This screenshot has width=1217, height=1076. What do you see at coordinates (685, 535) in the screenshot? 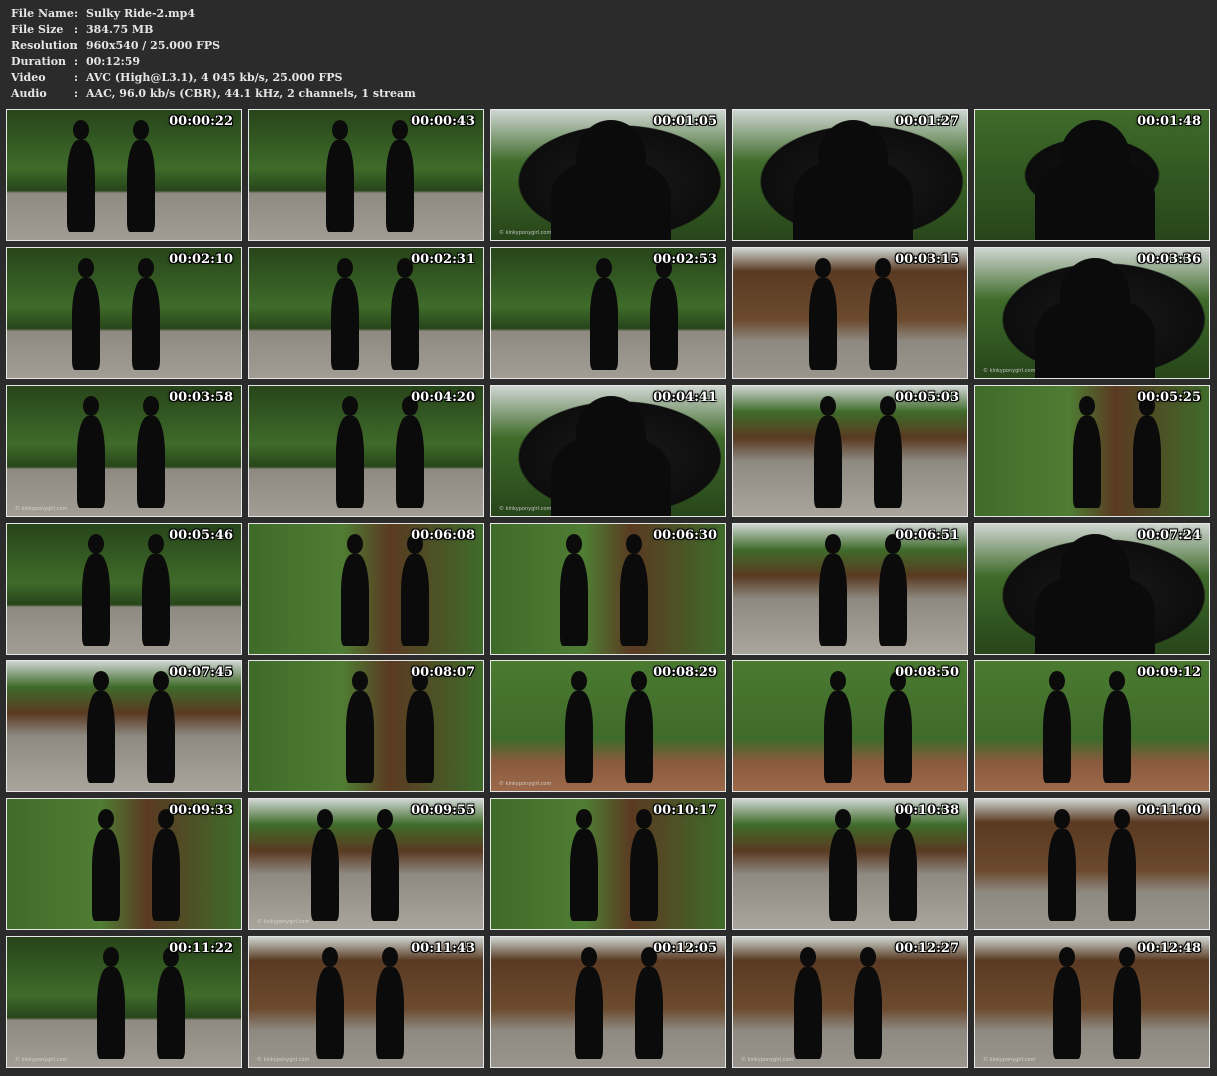
I see `thumbnail-timestamp: 00:06:30` at bounding box center [685, 535].